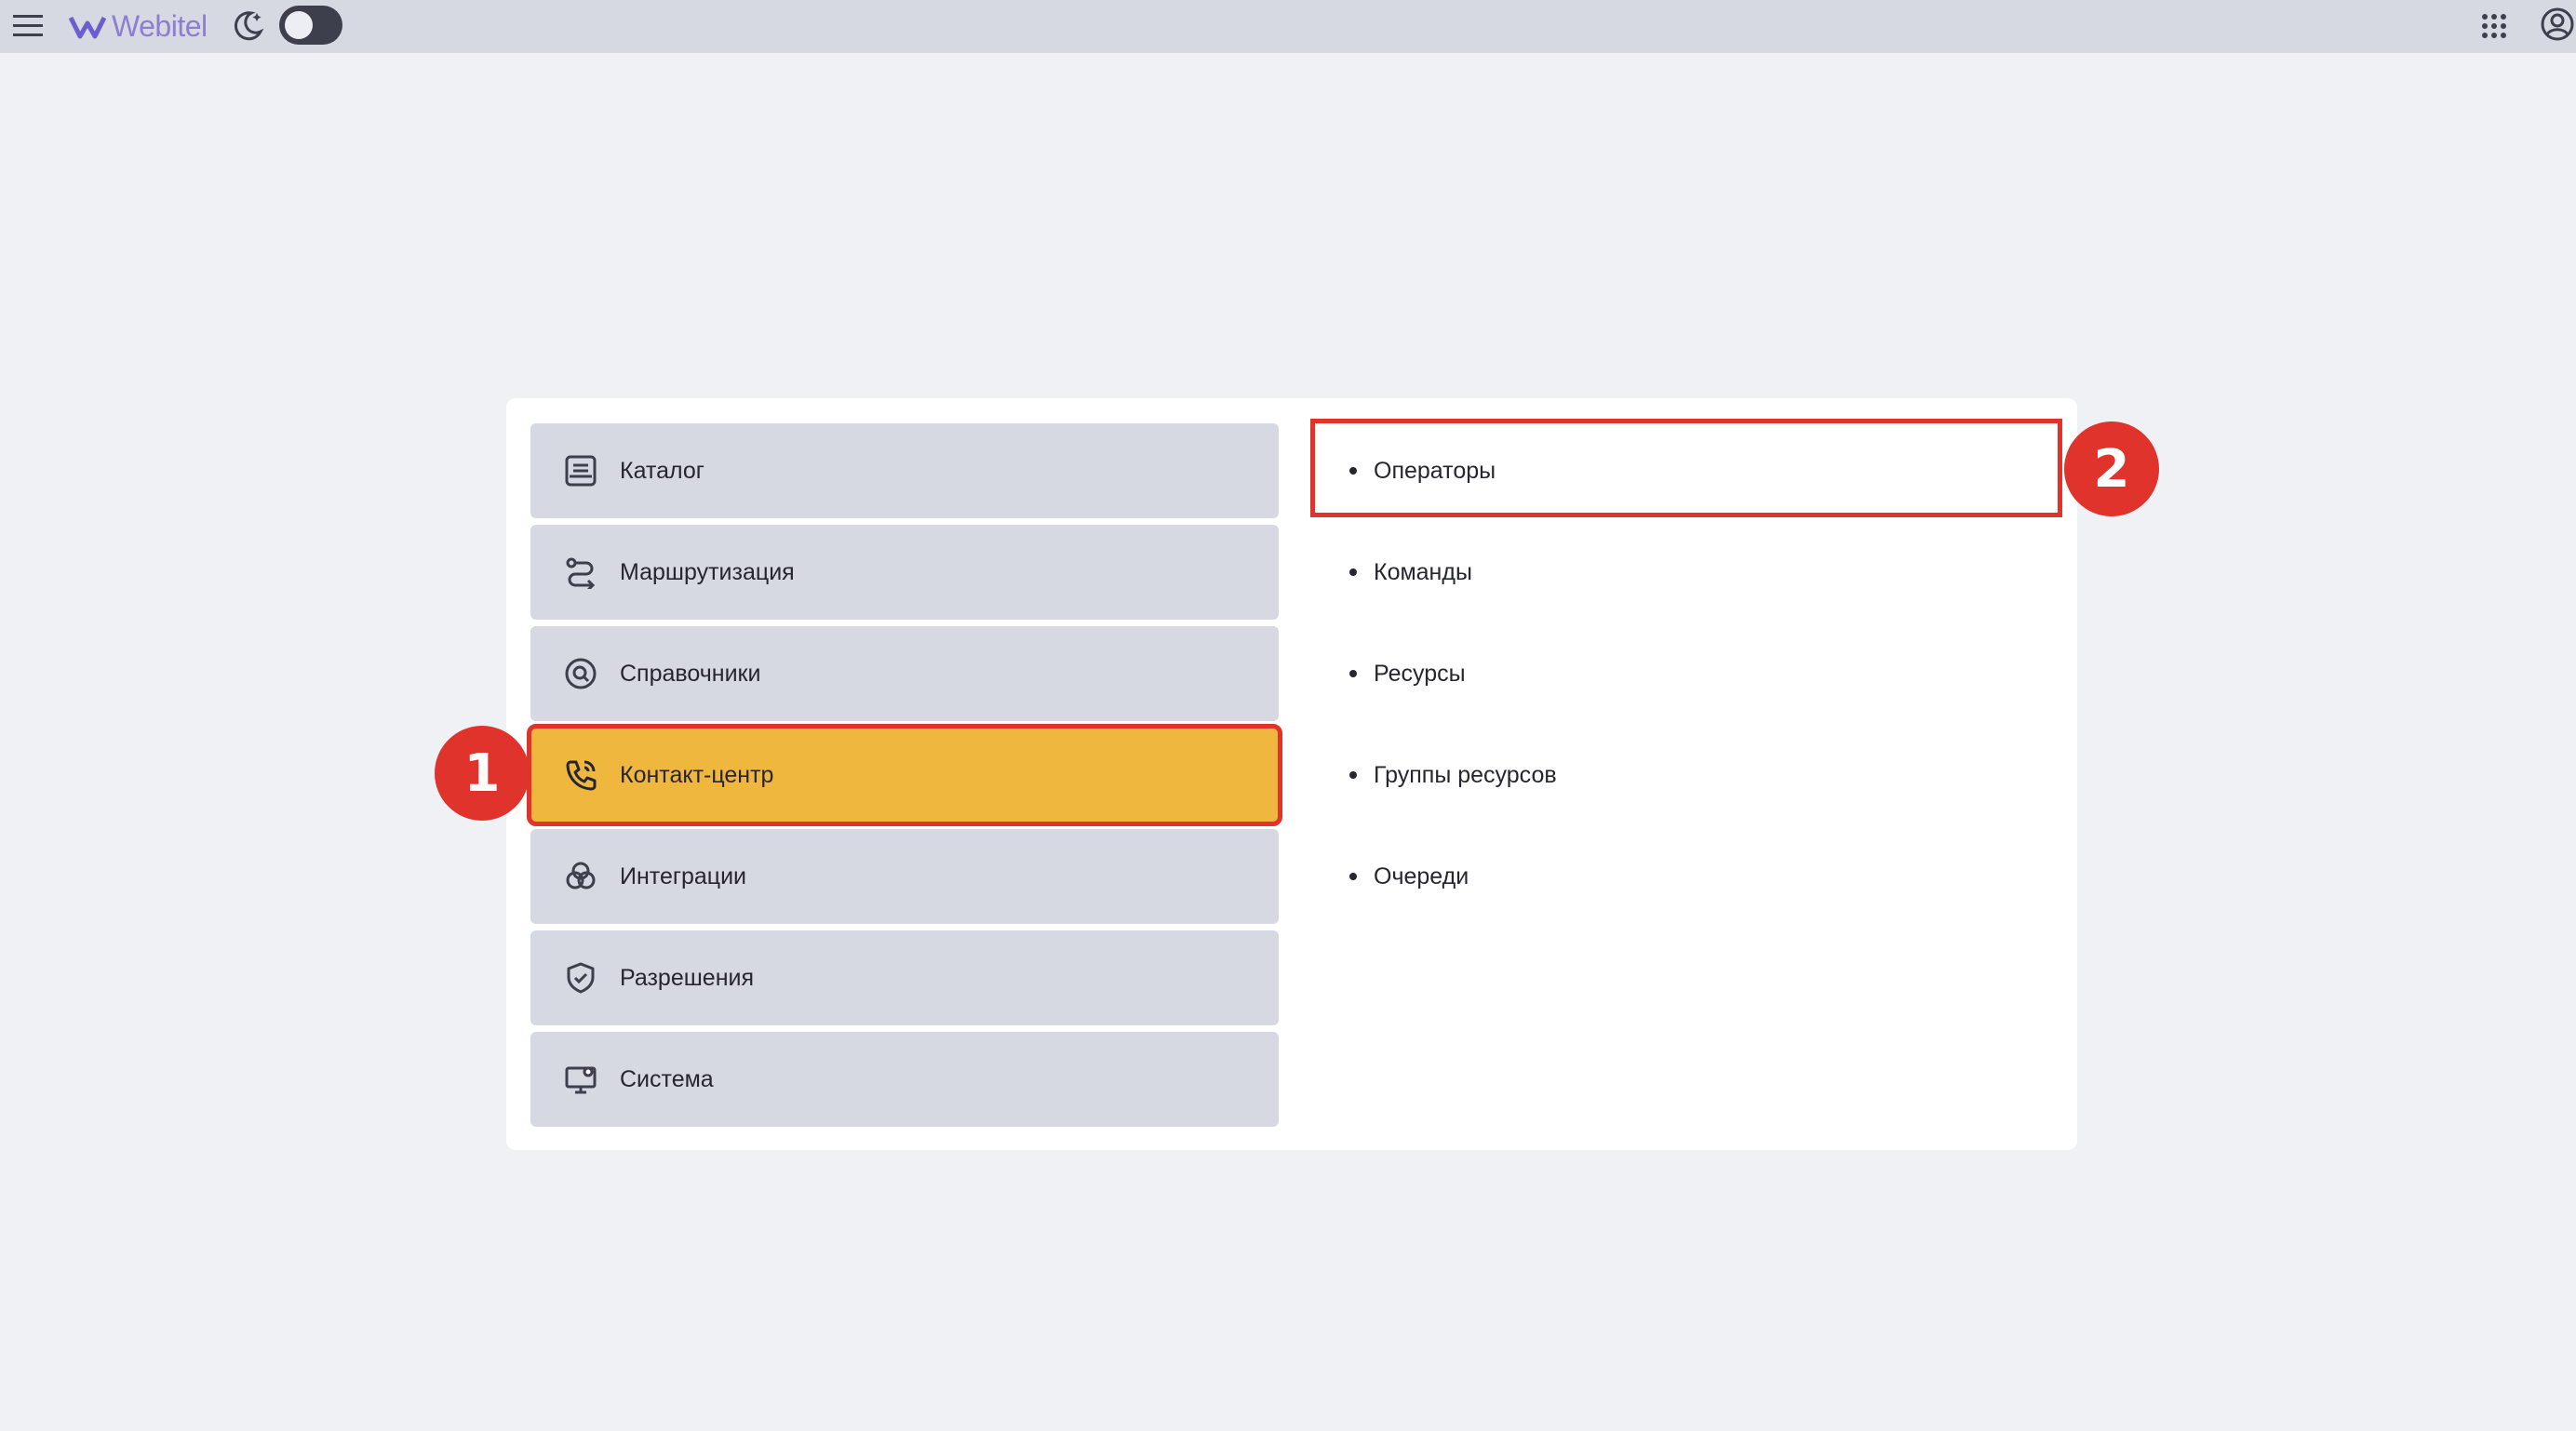  I want to click on submenu-item-resource-groups: Группы ресурсов, so click(1453, 775).